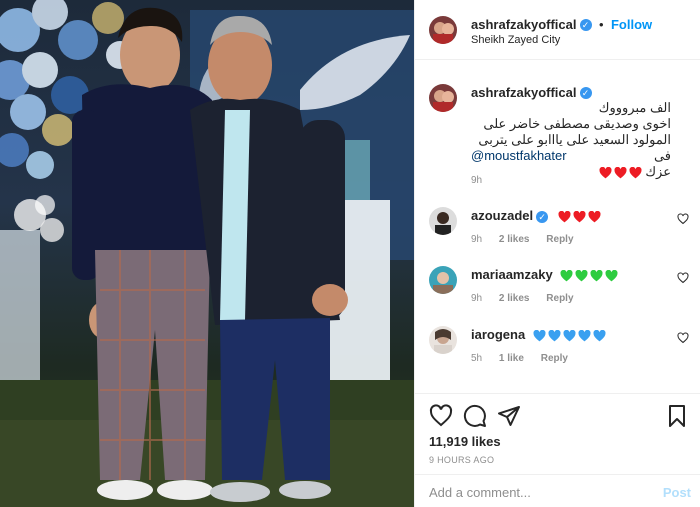 This screenshot has height=507, width=700. Describe the element at coordinates (498, 334) in the screenshot. I see `commenter-username: iarogena` at that location.